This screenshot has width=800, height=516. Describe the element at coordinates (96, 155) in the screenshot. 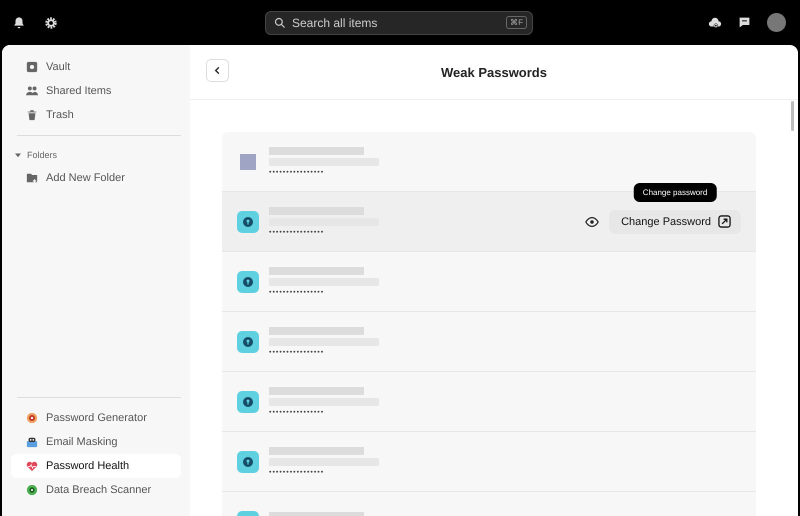

I see `folders-toggle: Folders` at that location.